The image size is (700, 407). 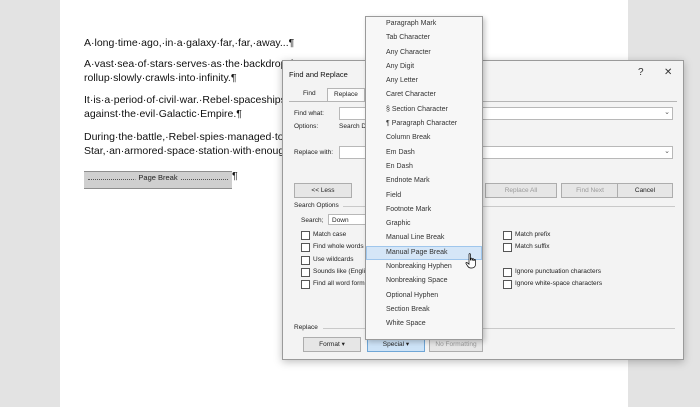 What do you see at coordinates (348, 219) in the screenshot?
I see `search-direction-select: Down` at bounding box center [348, 219].